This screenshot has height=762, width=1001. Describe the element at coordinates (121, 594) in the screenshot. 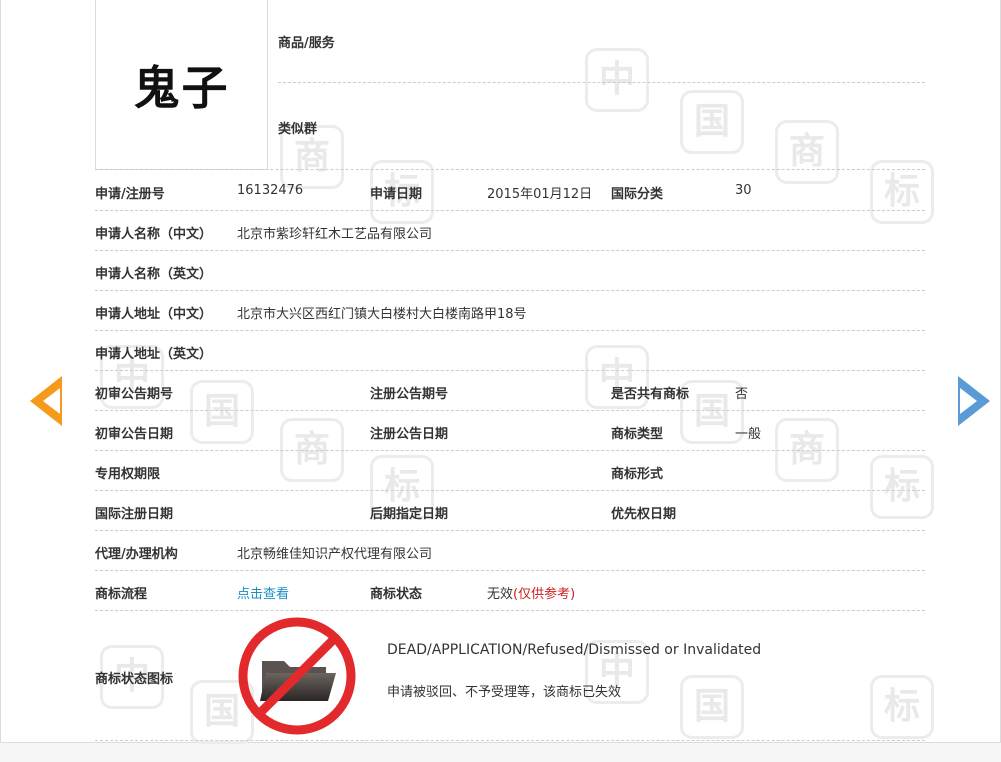

I see `process-label: 商标流程` at that location.